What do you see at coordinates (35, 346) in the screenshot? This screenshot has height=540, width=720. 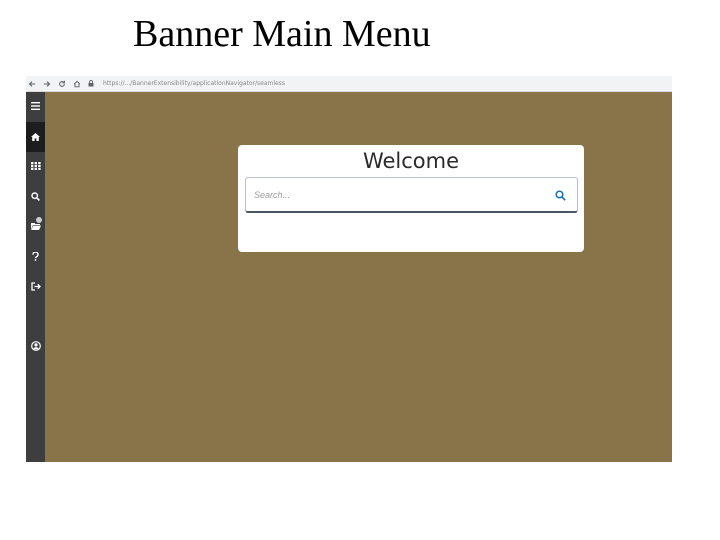 I see `user-profile-icon` at bounding box center [35, 346].